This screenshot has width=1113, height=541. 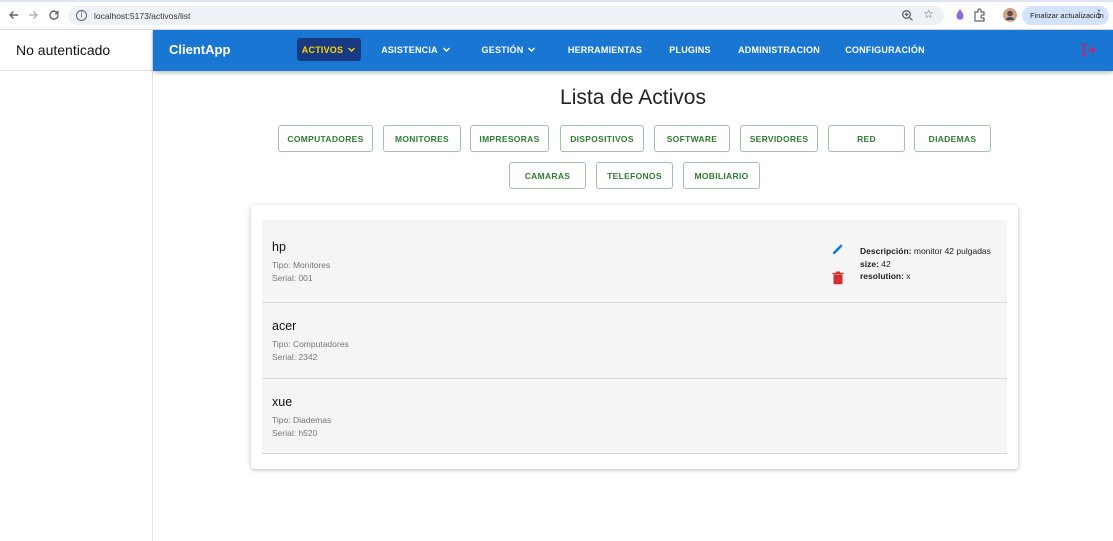 I want to click on page-title: Lista de Activos, so click(x=633, y=97).